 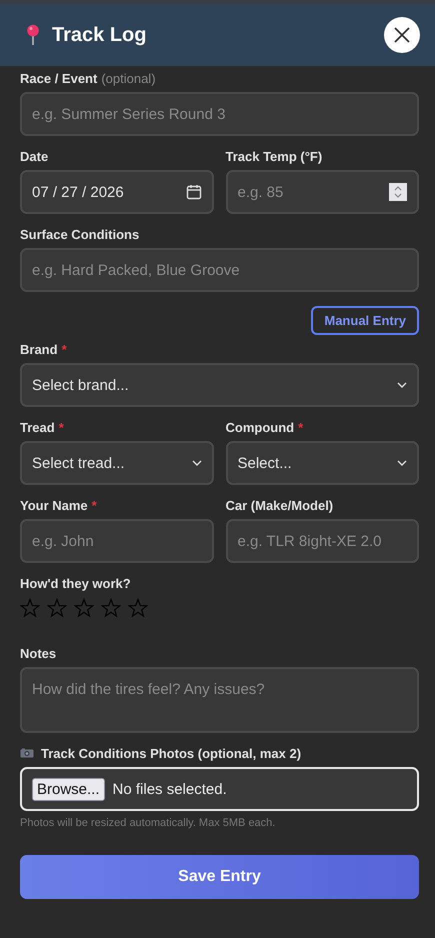 What do you see at coordinates (219, 877) in the screenshot?
I see `save-button: Save Entry` at bounding box center [219, 877].